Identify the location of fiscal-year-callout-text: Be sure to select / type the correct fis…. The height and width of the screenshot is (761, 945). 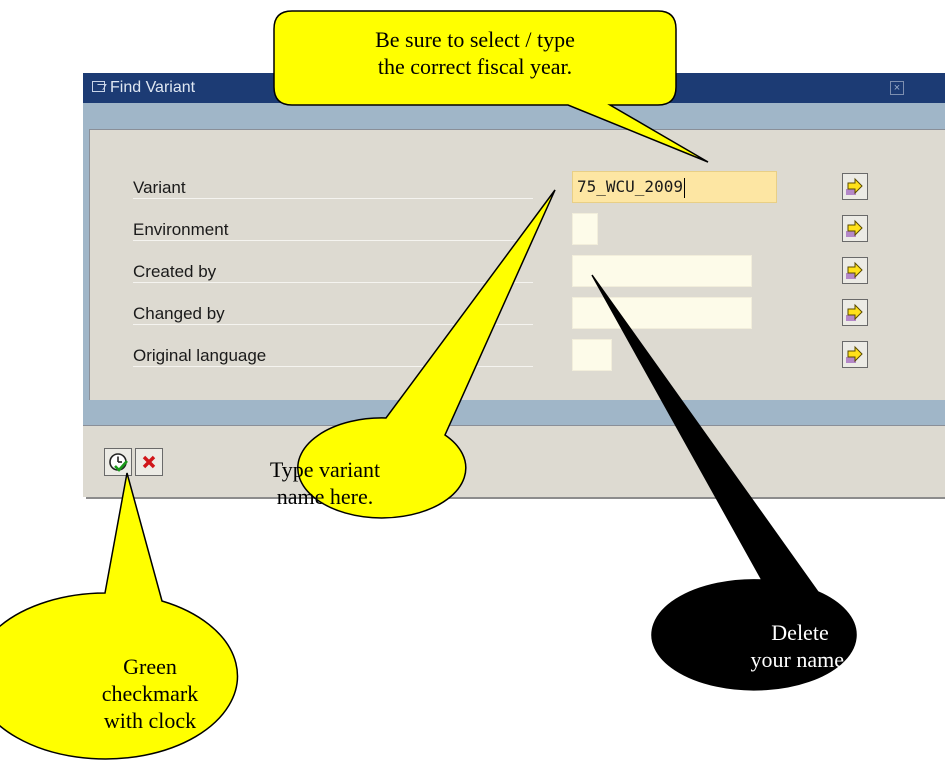
(475, 53).